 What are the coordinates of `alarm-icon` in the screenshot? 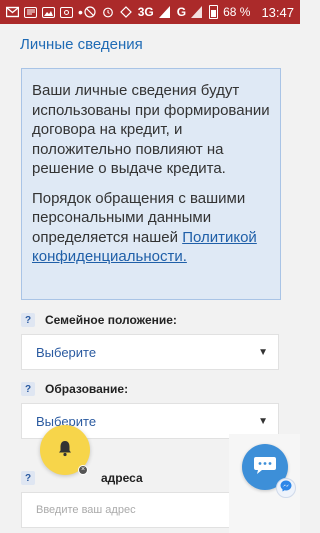 It's located at (108, 12).